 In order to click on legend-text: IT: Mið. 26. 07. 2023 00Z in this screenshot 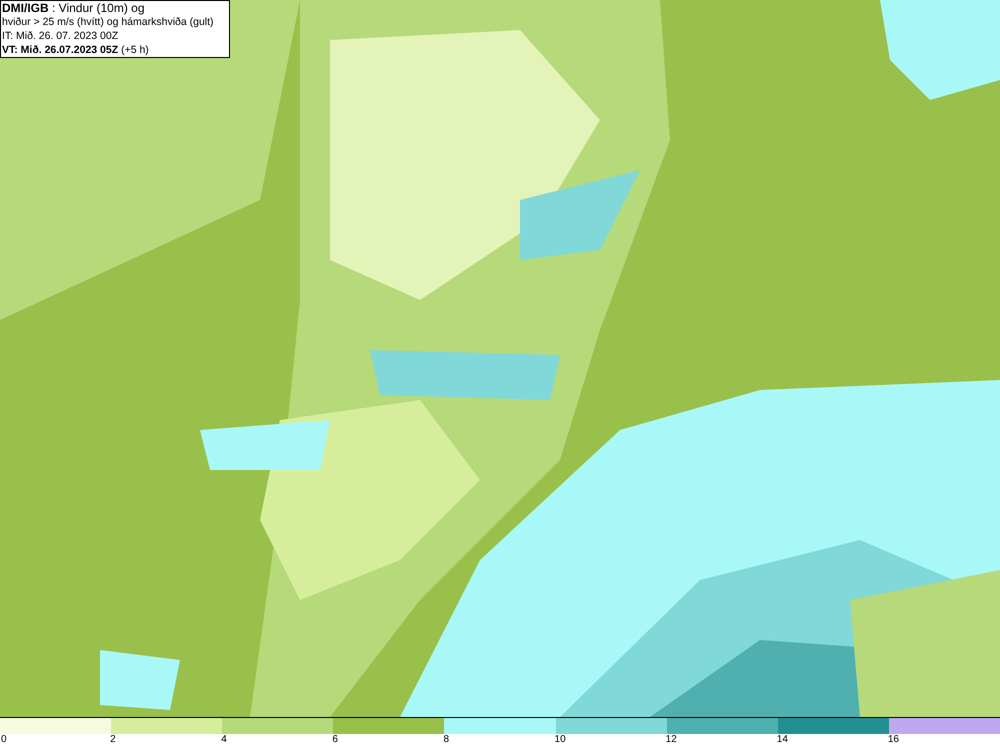, I will do `click(61, 36)`.